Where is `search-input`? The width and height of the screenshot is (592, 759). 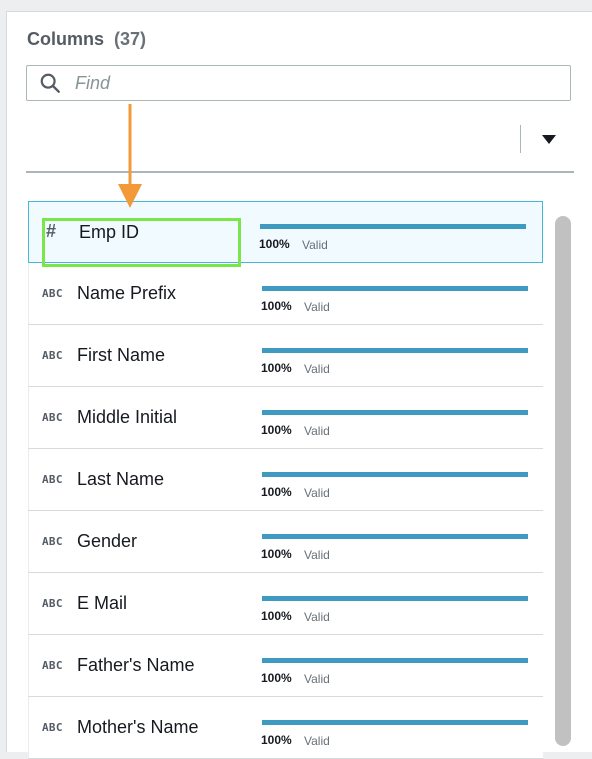
search-input is located at coordinates (315, 83).